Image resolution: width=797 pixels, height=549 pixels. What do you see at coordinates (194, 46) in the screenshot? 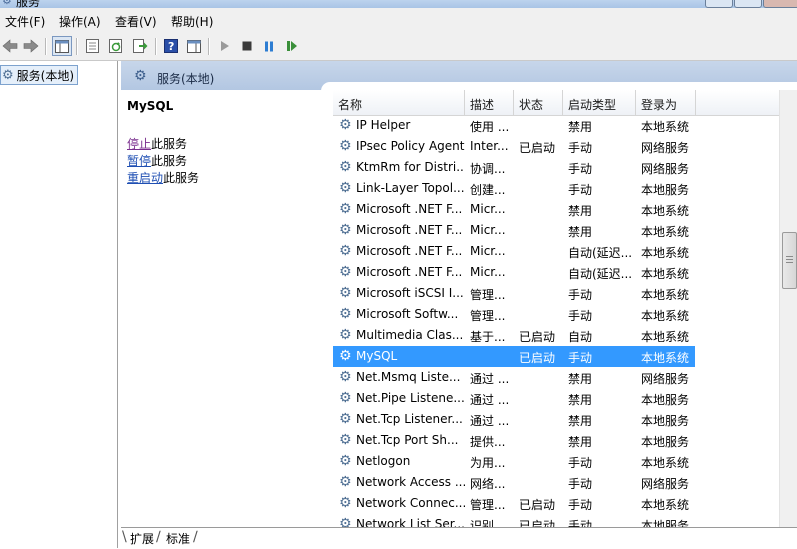
I see `show-action-pane-button` at bounding box center [194, 46].